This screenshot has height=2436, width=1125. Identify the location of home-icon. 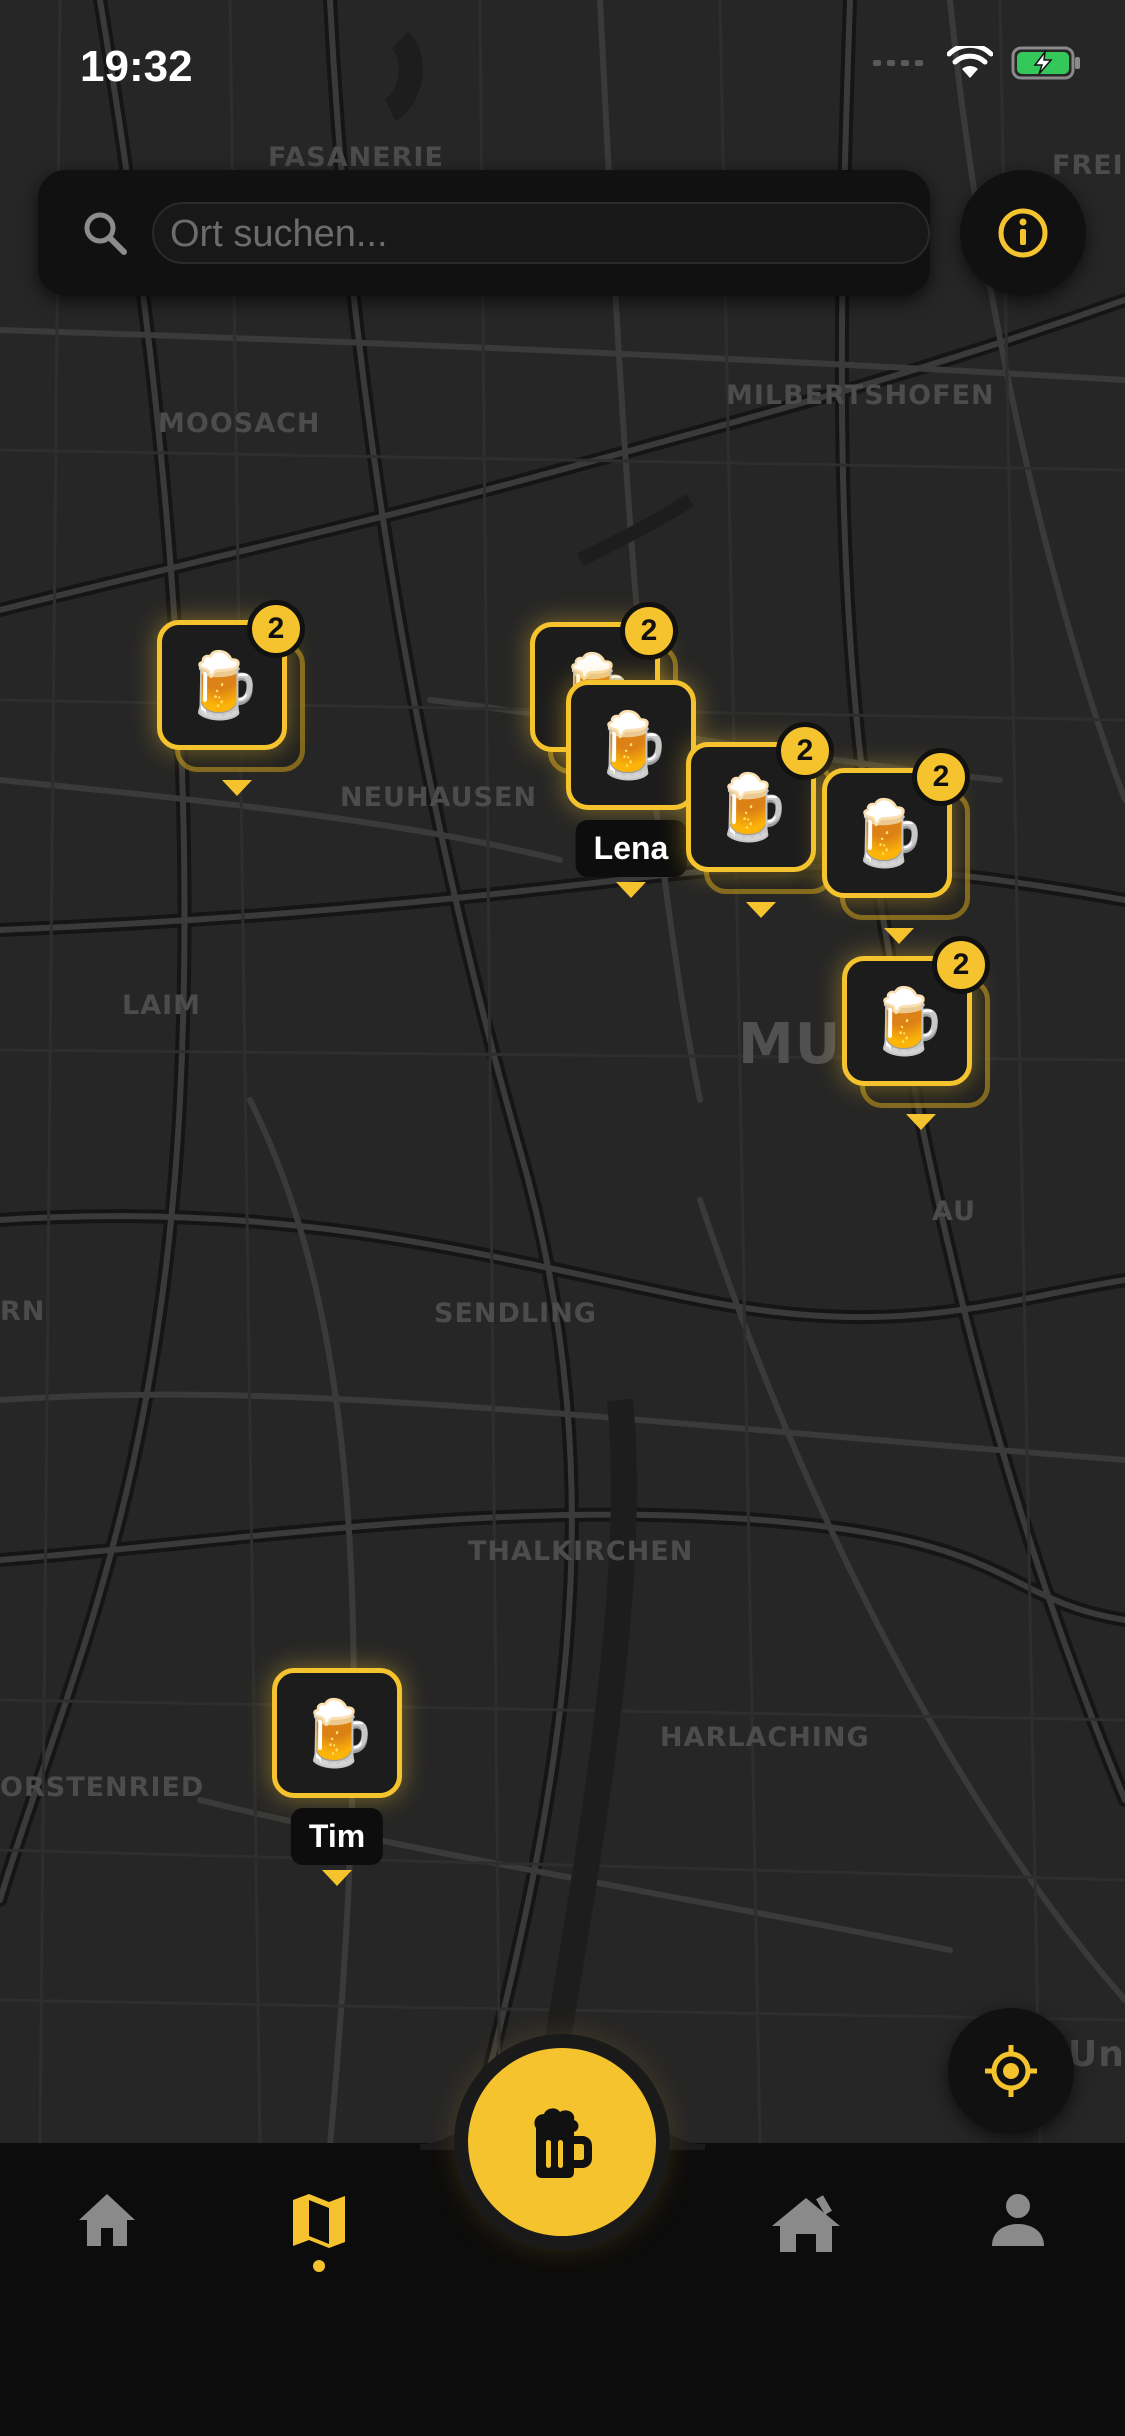
(107, 2220).